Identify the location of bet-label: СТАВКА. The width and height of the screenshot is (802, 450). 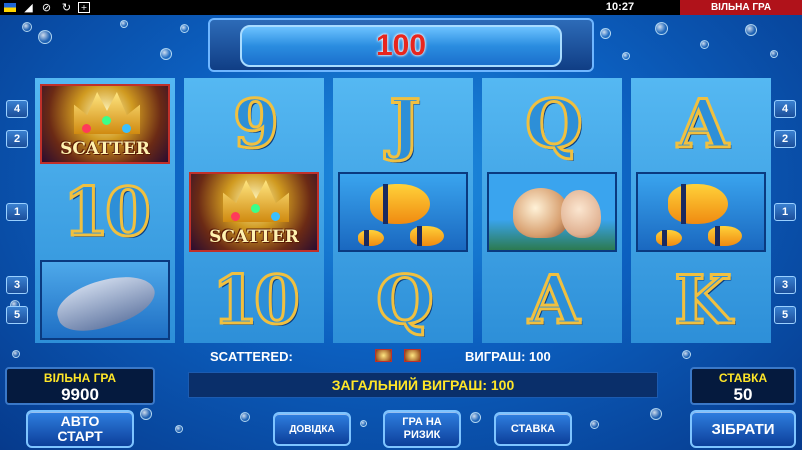
(743, 378).